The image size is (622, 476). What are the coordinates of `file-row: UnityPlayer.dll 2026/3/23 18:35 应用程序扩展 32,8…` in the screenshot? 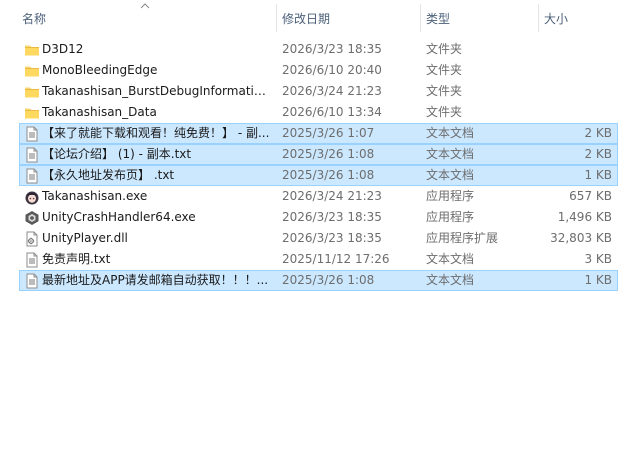 It's located at (318, 238).